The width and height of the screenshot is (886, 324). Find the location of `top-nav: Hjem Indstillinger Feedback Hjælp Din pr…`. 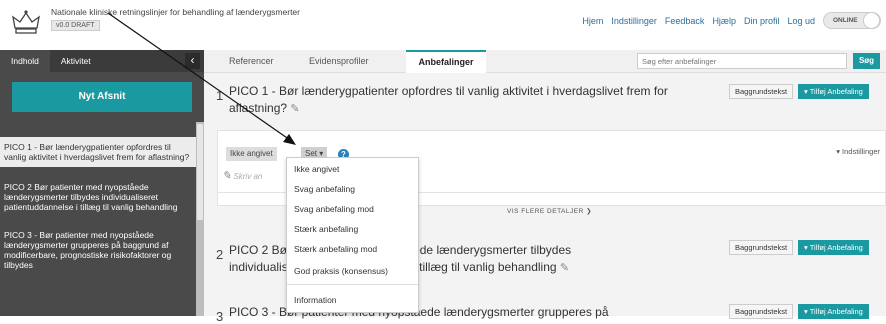

top-nav: Hjem Indstillinger Feedback Hjælp Din pr… is located at coordinates (731, 20).